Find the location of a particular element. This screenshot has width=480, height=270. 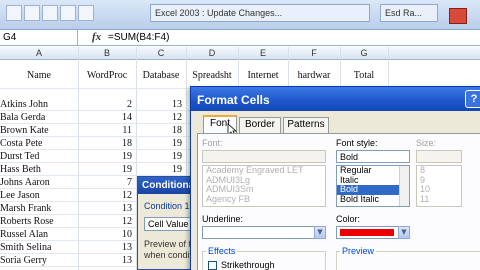

effects-label: Effects is located at coordinates (222, 251).